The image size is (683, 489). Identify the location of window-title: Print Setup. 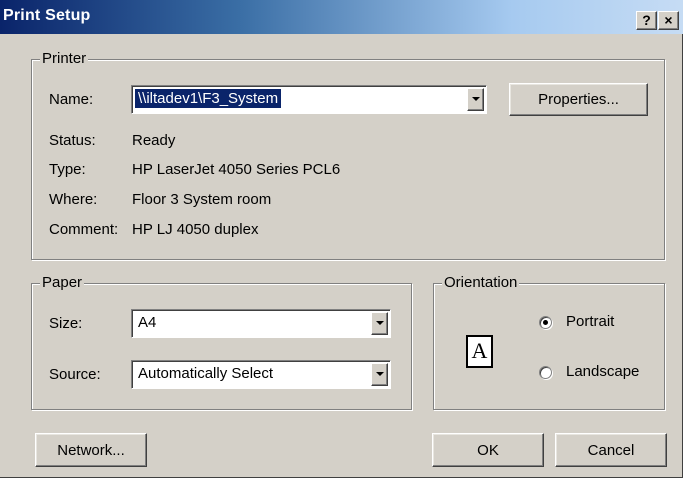
(47, 15).